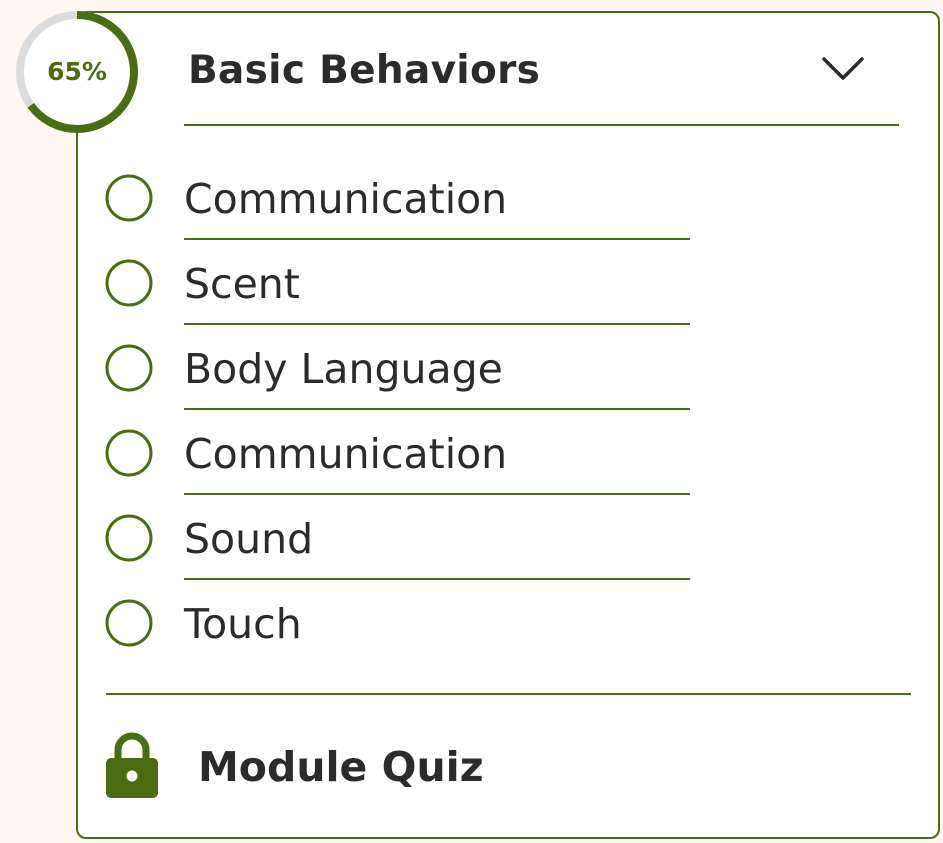 The width and height of the screenshot is (943, 843). I want to click on progress-percent: 65%, so click(77, 71).